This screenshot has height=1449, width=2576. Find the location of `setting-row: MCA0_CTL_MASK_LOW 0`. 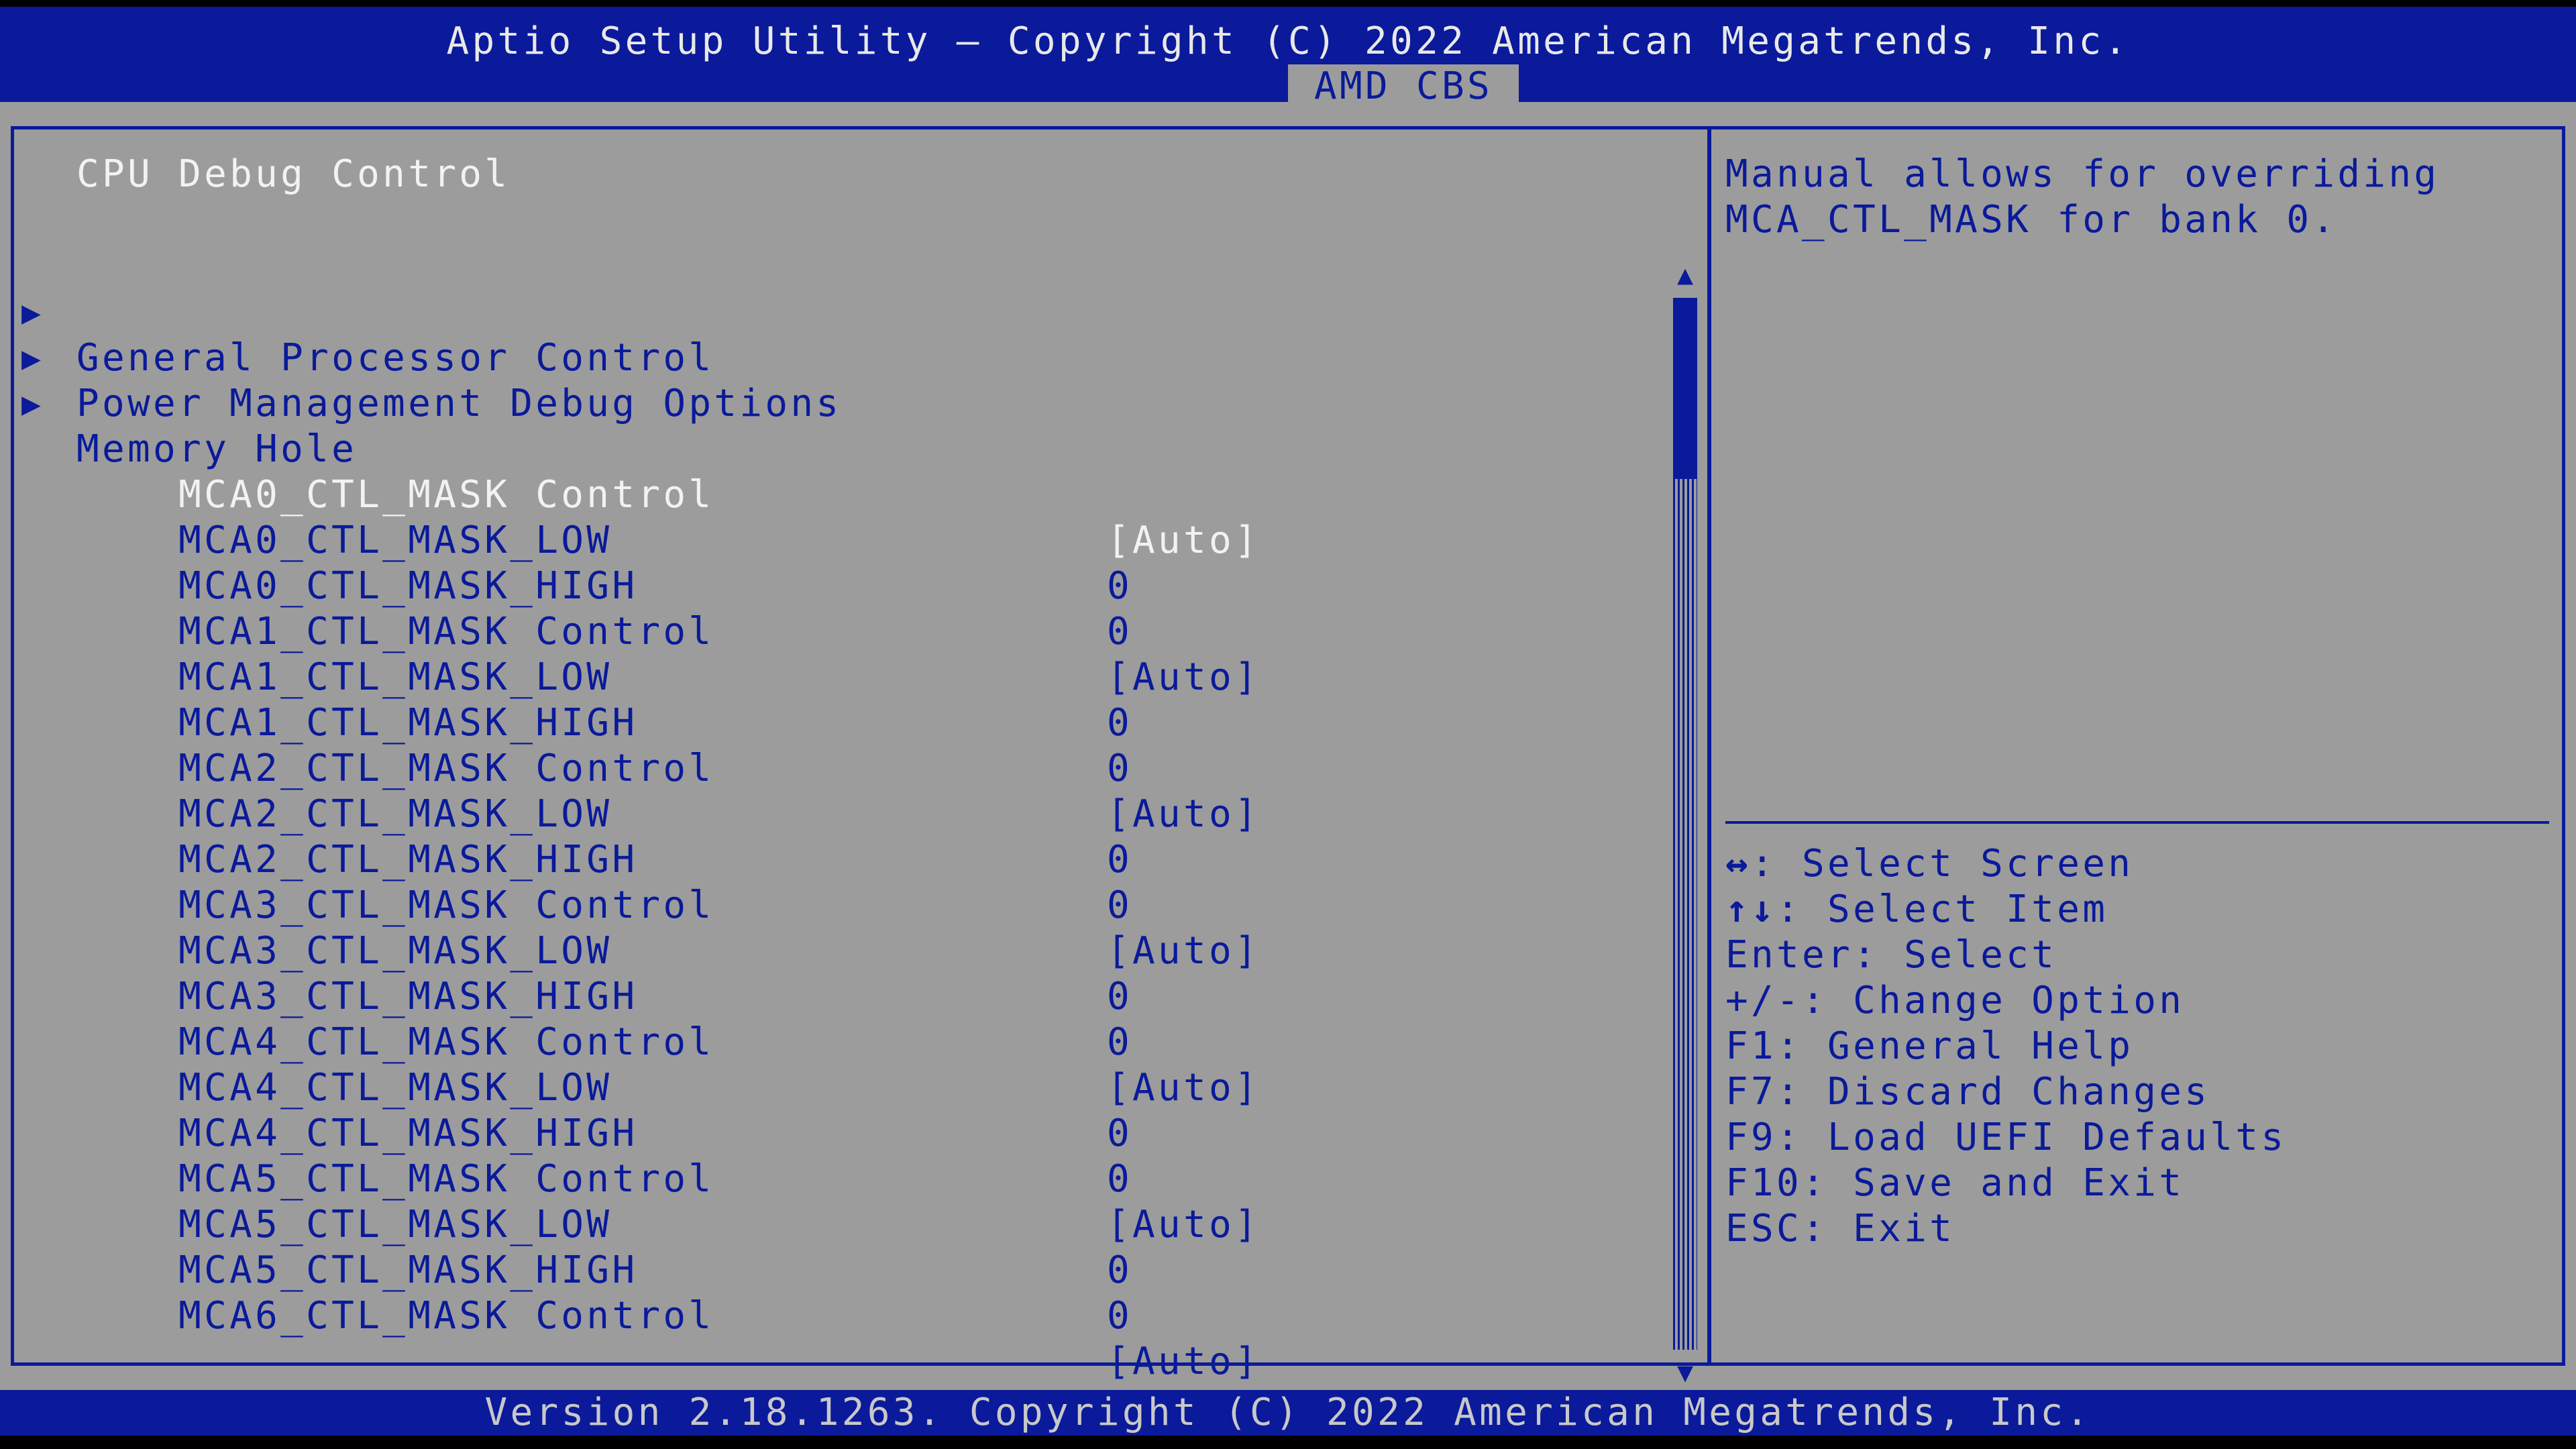

setting-row: MCA0_CTL_MASK_LOW 0 is located at coordinates (847, 540).